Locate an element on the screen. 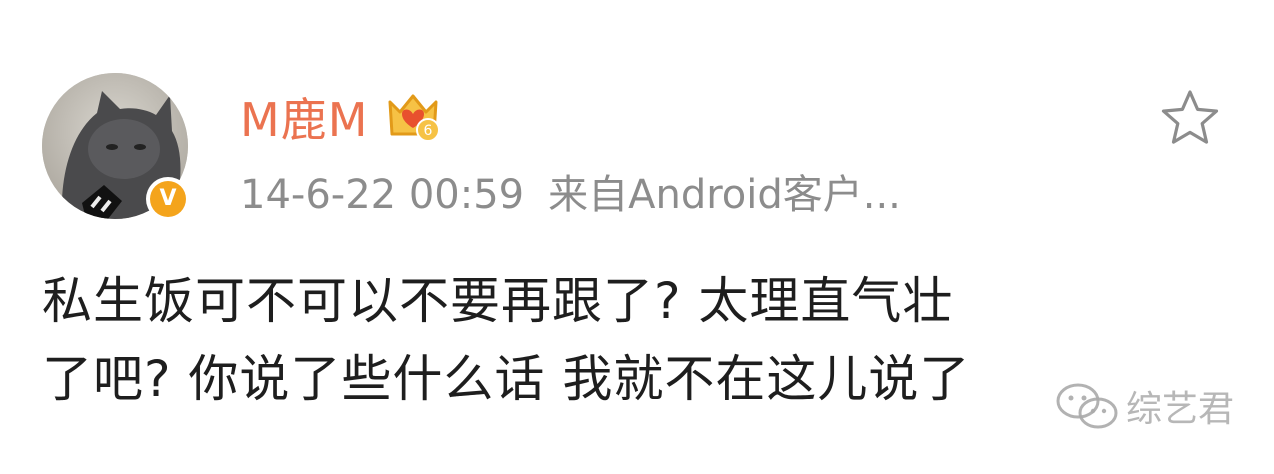 The image size is (1274, 474). verified-badge: V is located at coordinates (168, 199).